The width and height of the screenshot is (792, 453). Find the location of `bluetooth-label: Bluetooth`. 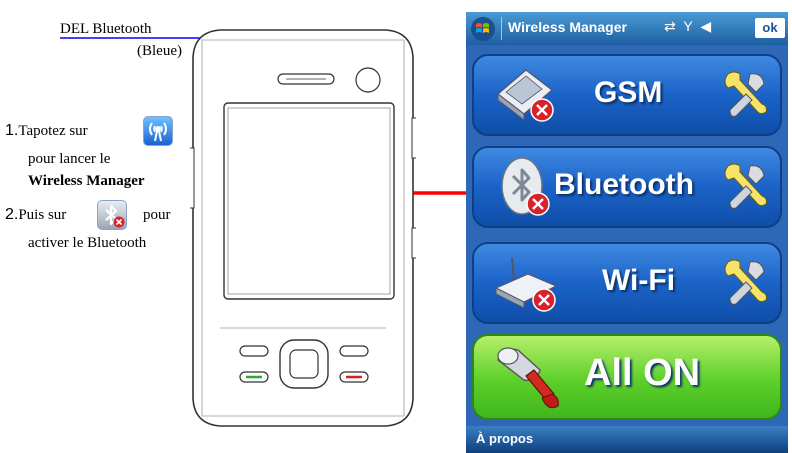

bluetooth-label: Bluetooth is located at coordinates (624, 184).